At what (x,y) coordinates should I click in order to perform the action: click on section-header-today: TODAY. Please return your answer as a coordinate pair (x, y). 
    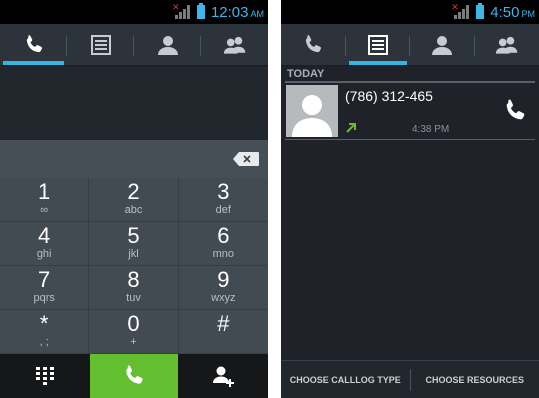
    Looking at the image, I should click on (410, 75).